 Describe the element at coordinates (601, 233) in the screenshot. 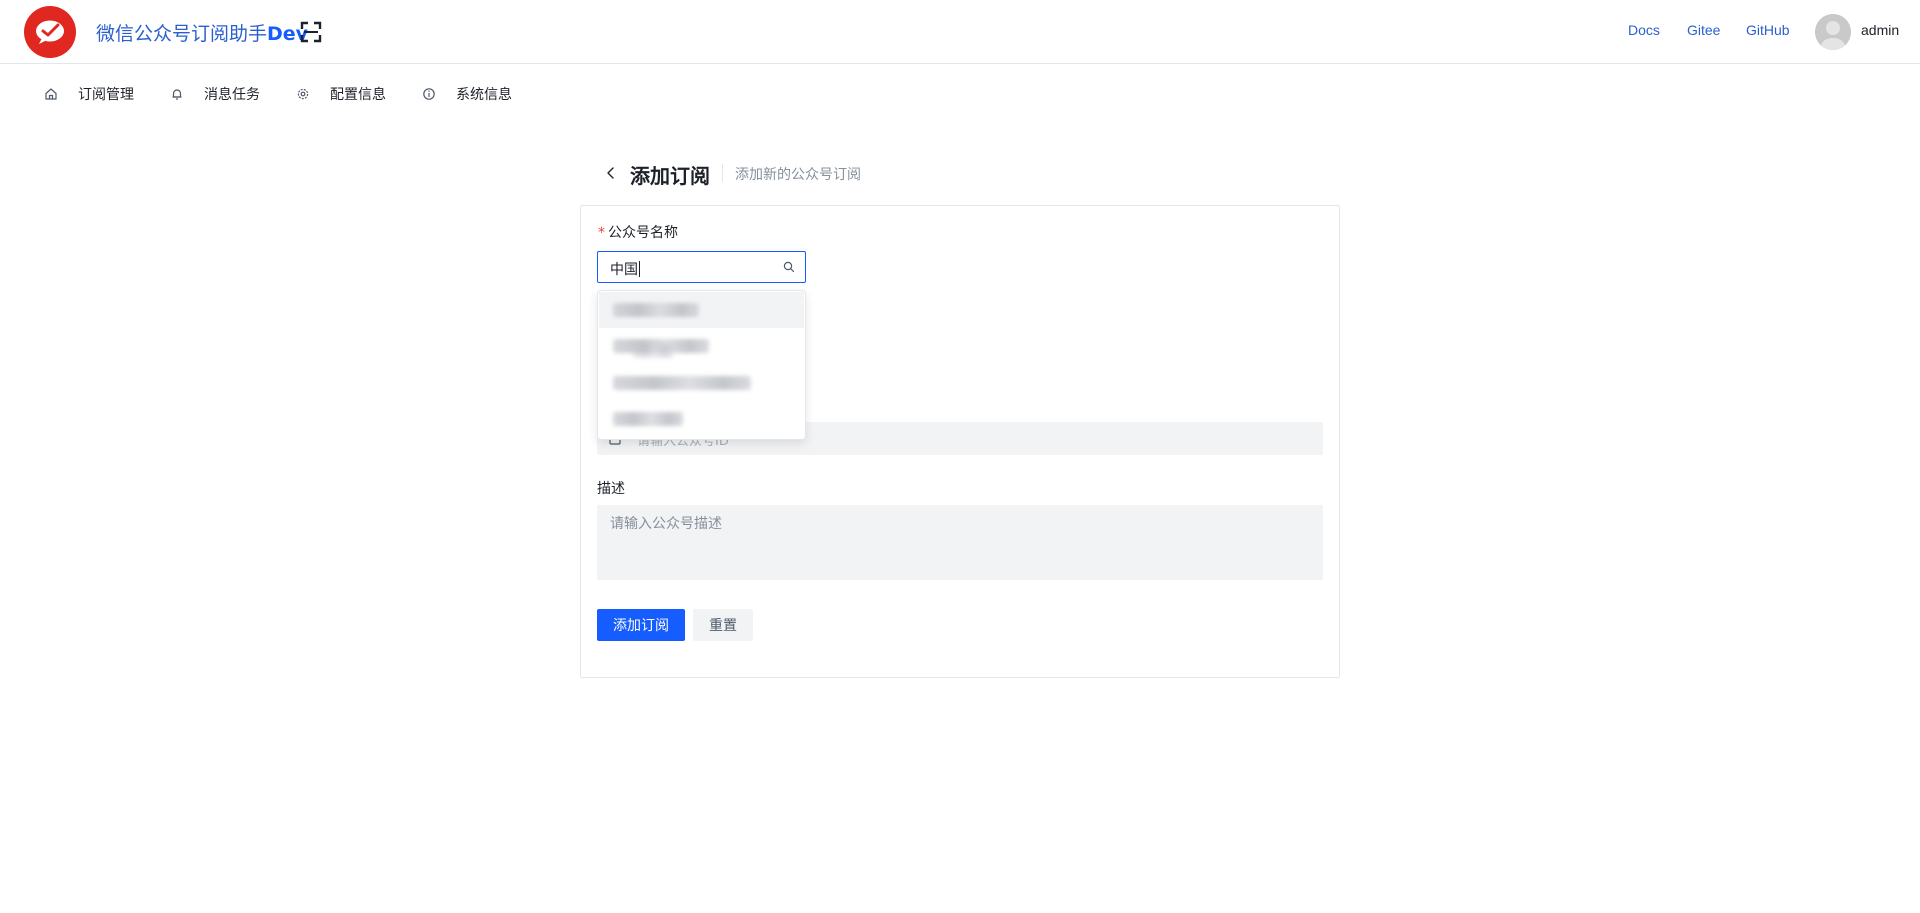

I see `required-mark: *` at that location.